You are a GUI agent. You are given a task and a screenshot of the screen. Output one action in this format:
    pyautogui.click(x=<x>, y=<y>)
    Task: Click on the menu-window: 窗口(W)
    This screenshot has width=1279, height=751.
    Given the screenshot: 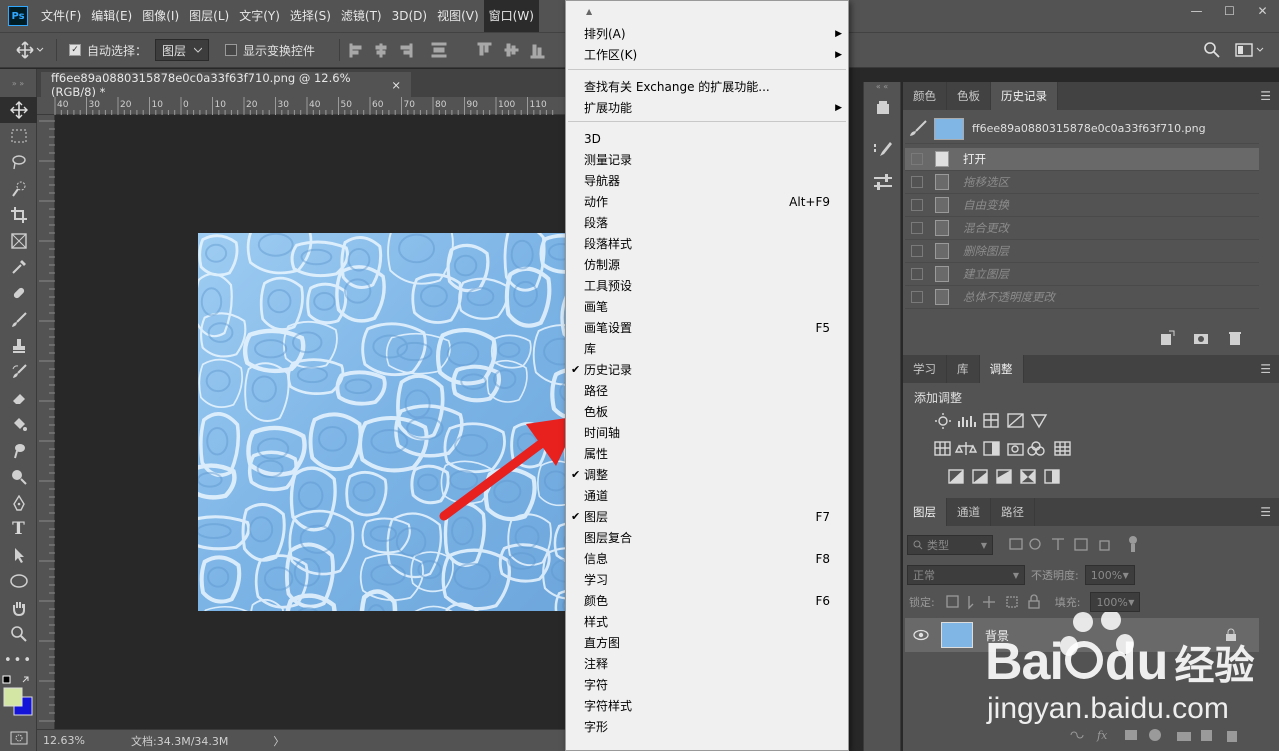 What is the action you would take?
    pyautogui.click(x=511, y=16)
    